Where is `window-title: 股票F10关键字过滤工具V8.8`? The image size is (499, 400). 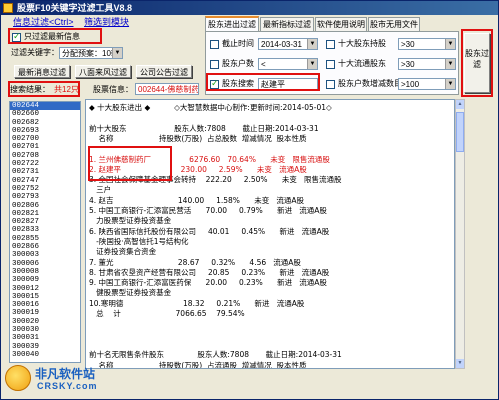
window-title: 股票F10关键字过滤工具V8.8 is located at coordinates (75, 8).